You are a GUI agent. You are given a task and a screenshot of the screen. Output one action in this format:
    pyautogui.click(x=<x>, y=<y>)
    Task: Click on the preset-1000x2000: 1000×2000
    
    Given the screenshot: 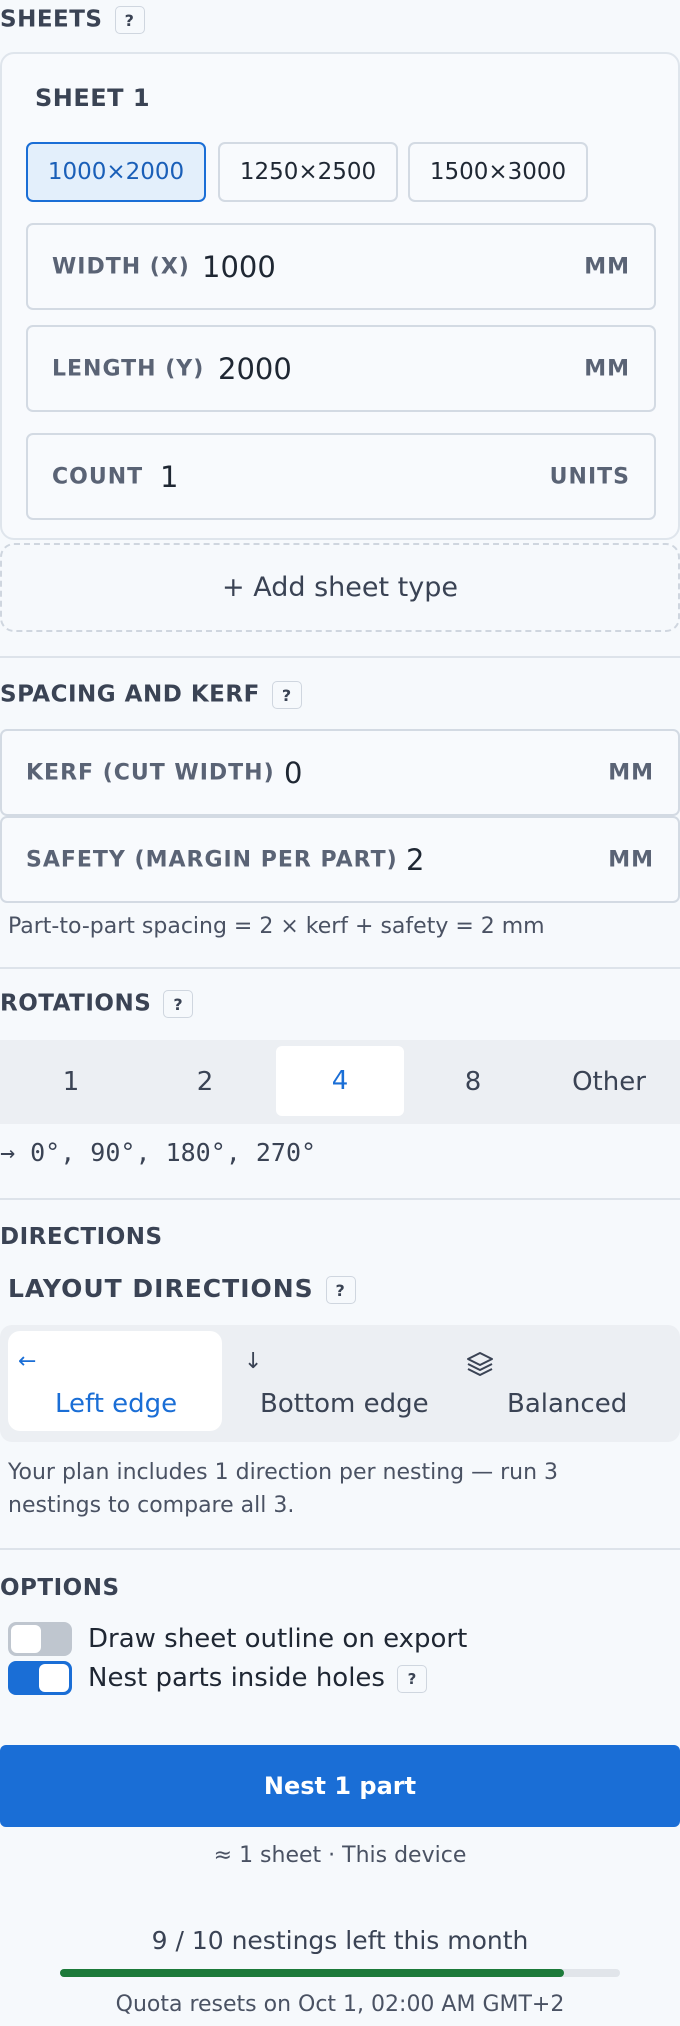 What is the action you would take?
    pyautogui.click(x=116, y=172)
    